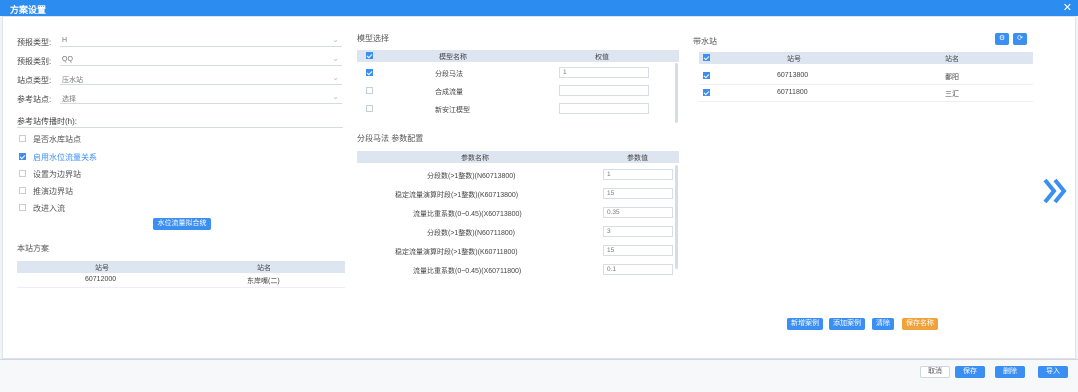  What do you see at coordinates (866, 76) in the screenshot?
I see `table-row: 60713800 鄱阳` at bounding box center [866, 76].